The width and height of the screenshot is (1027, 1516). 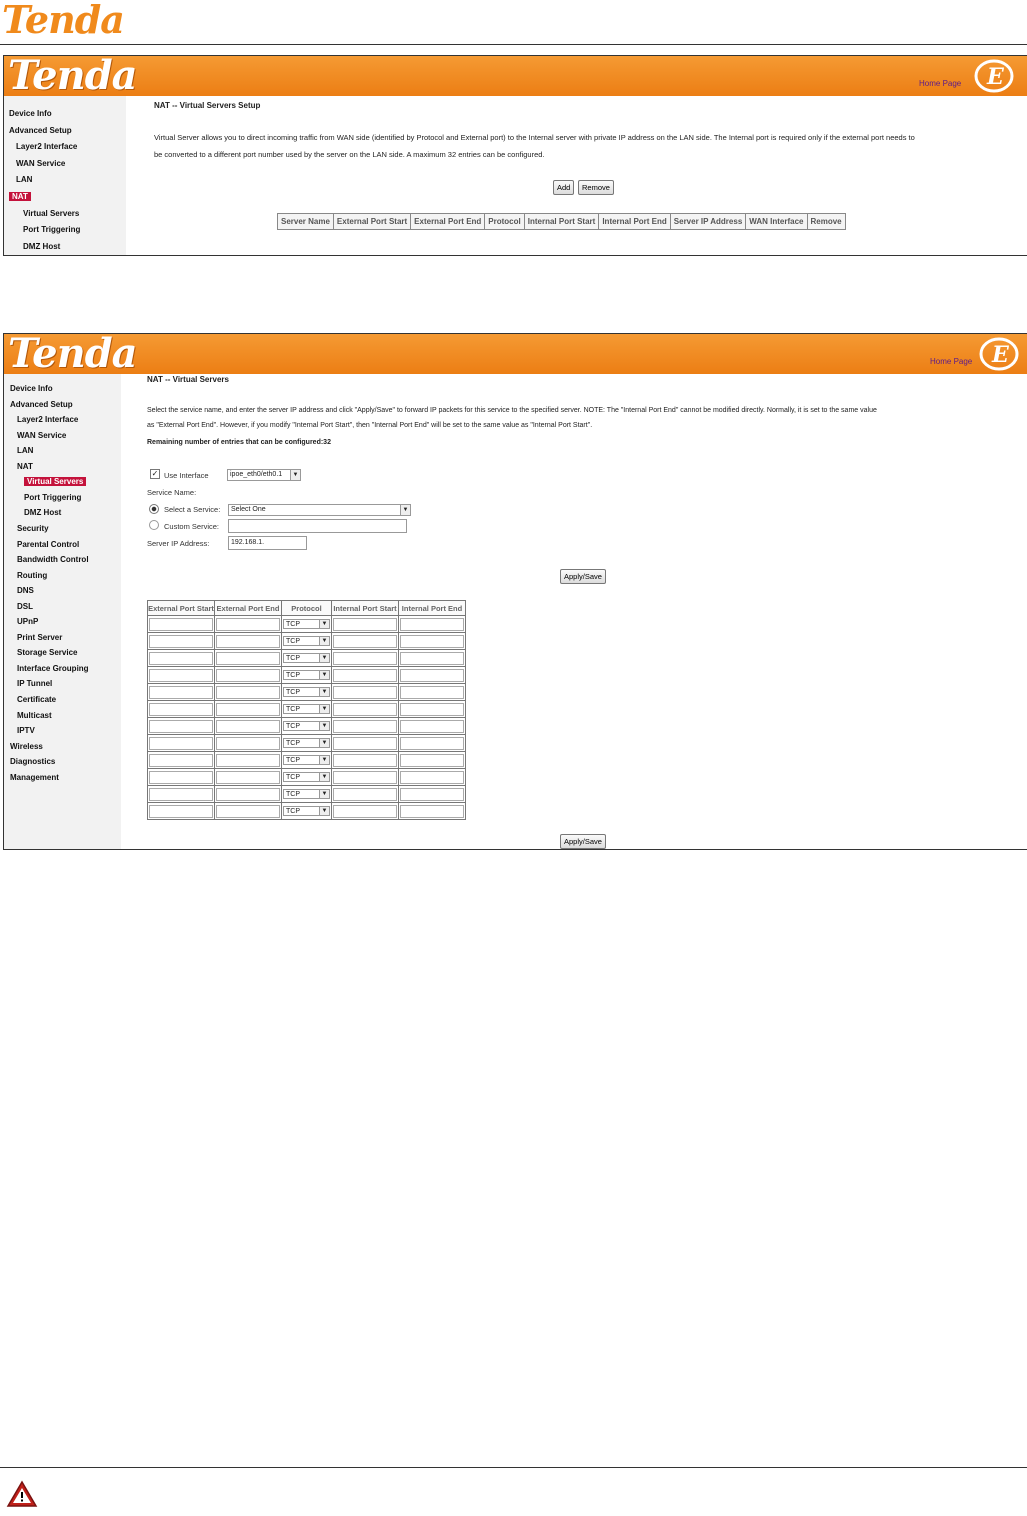 What do you see at coordinates (34, 715) in the screenshot?
I see `sidebar-item-multicast: Multicast` at bounding box center [34, 715].